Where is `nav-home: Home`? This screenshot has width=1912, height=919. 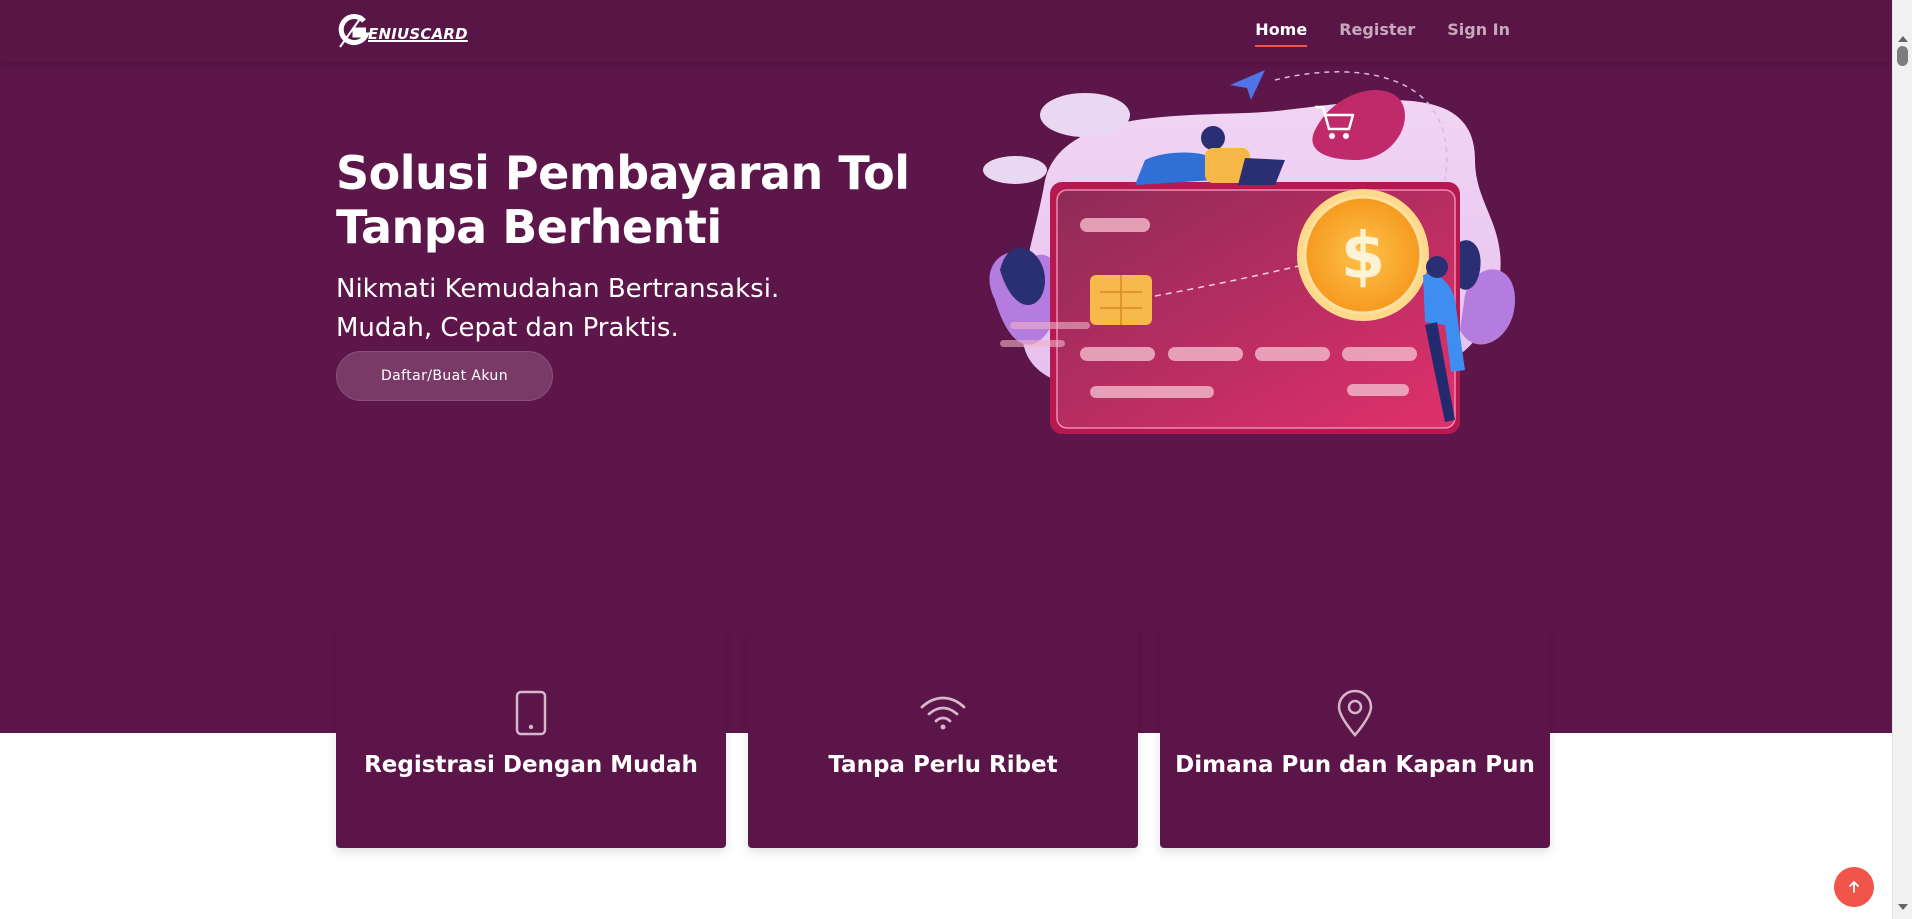 nav-home: Home is located at coordinates (1281, 33).